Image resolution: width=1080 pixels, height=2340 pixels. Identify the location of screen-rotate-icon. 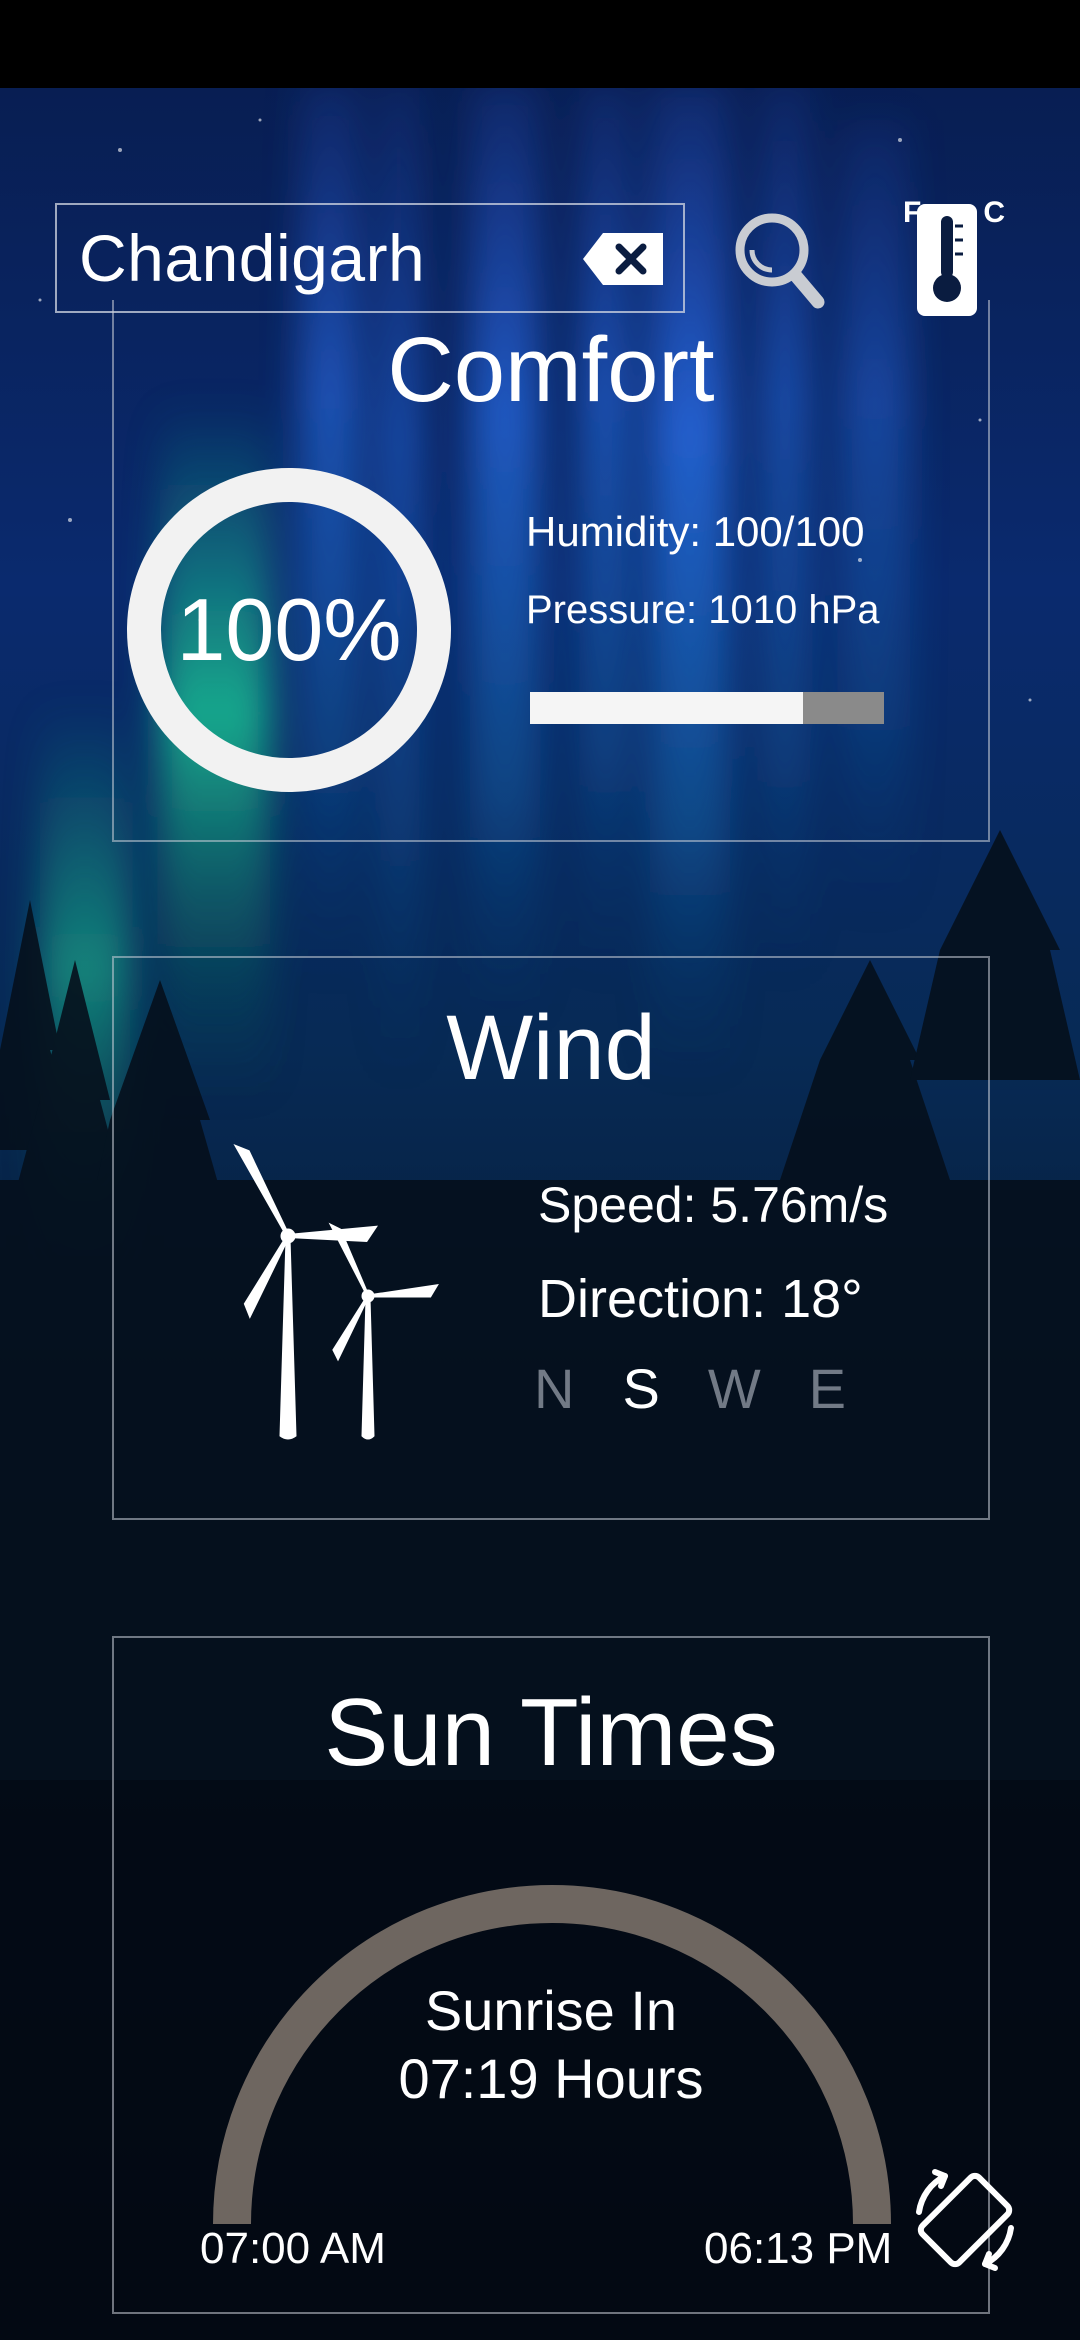
(965, 2220).